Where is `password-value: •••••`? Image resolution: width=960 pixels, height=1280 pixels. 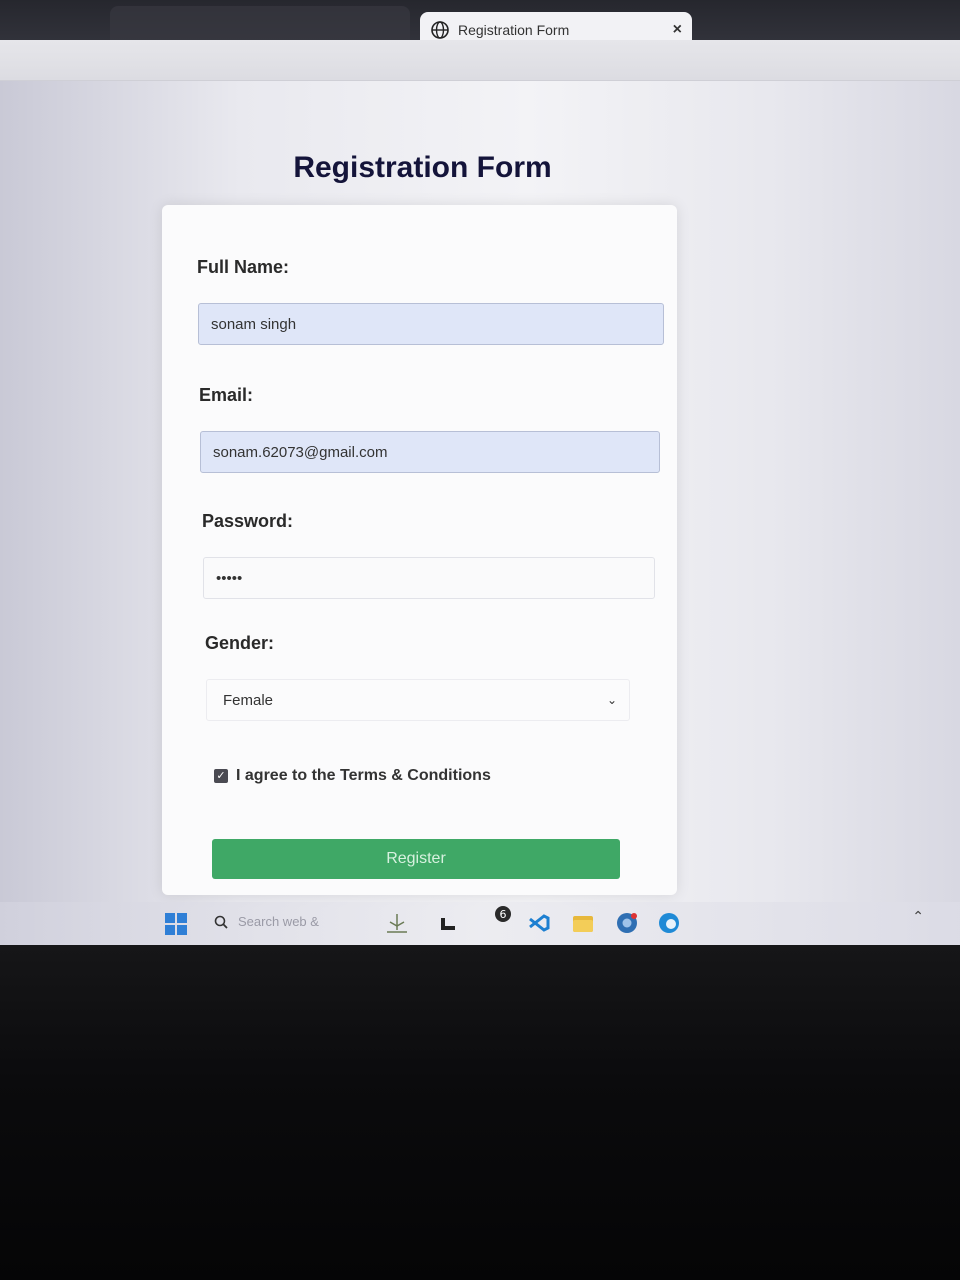
password-value: ••••• is located at coordinates (229, 578).